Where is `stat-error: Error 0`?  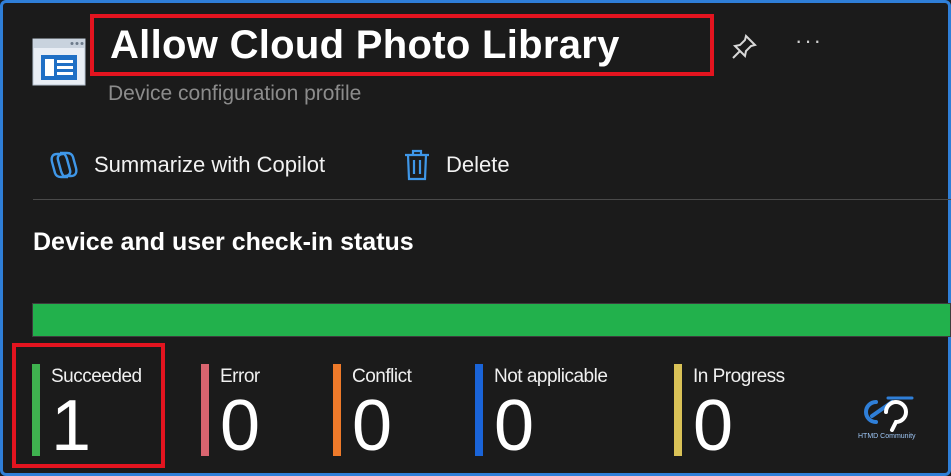
stat-error: Error 0 is located at coordinates (256, 415).